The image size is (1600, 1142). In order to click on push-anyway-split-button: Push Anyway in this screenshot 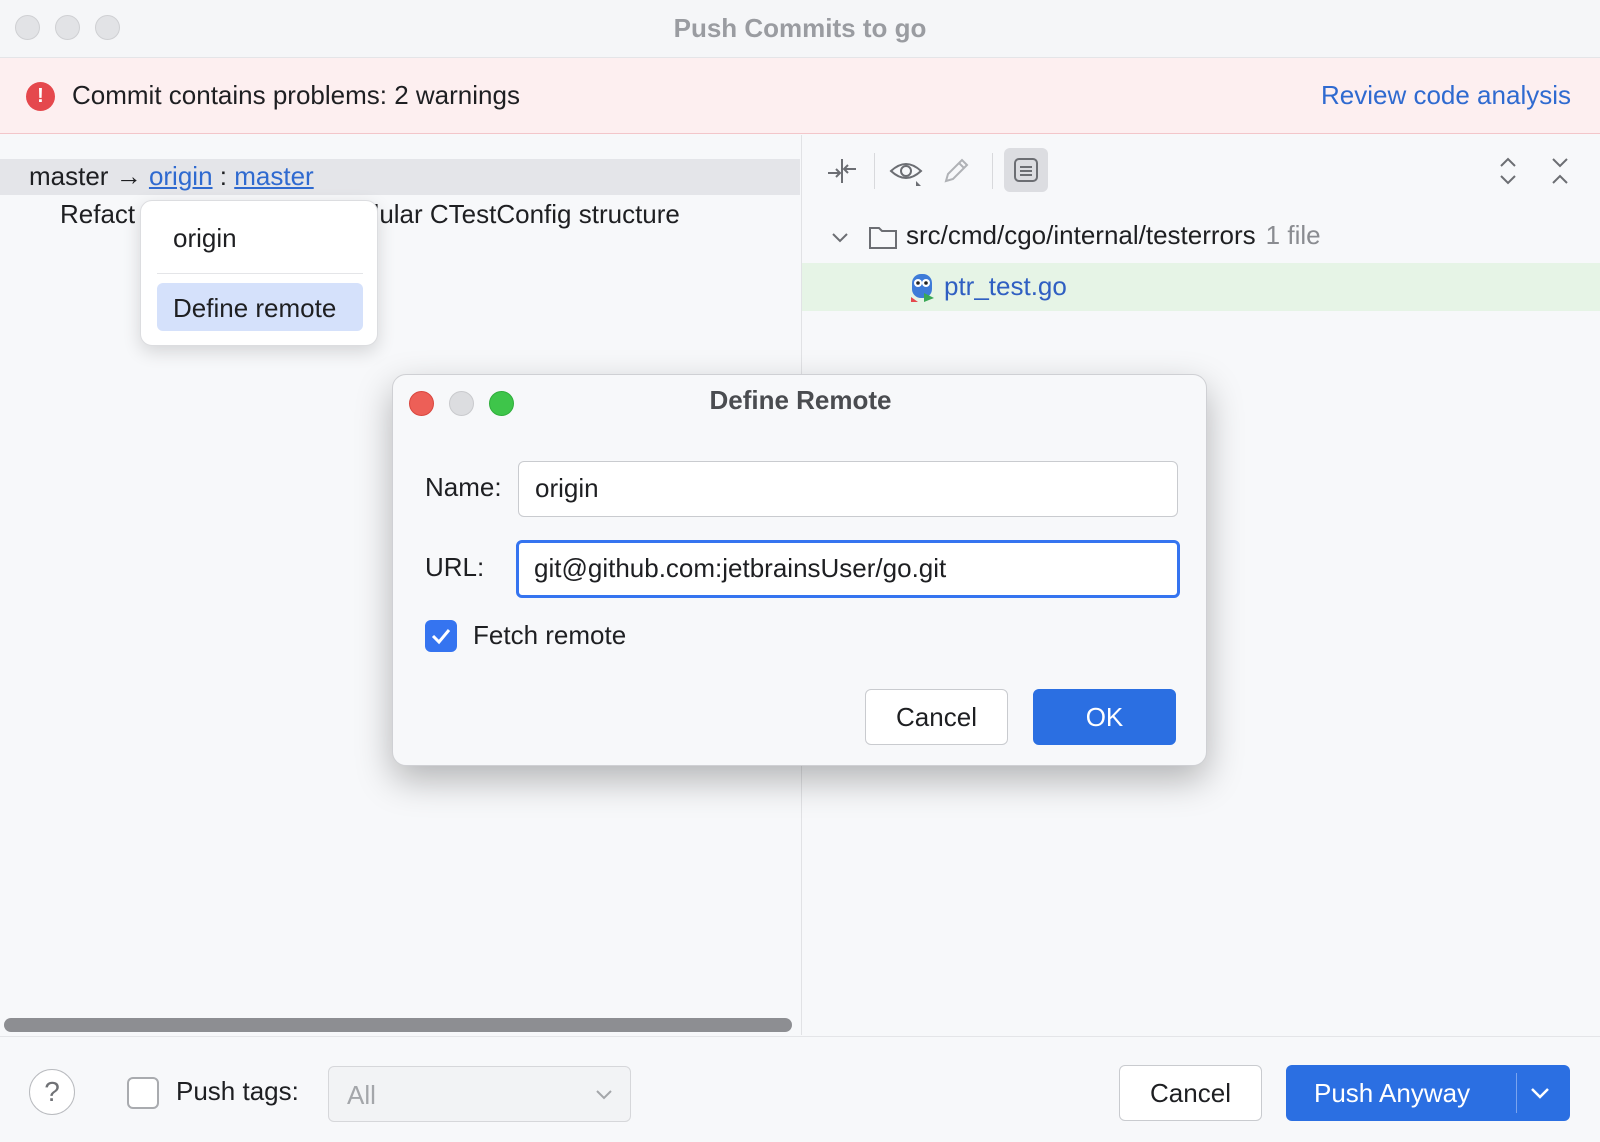, I will do `click(1428, 1093)`.